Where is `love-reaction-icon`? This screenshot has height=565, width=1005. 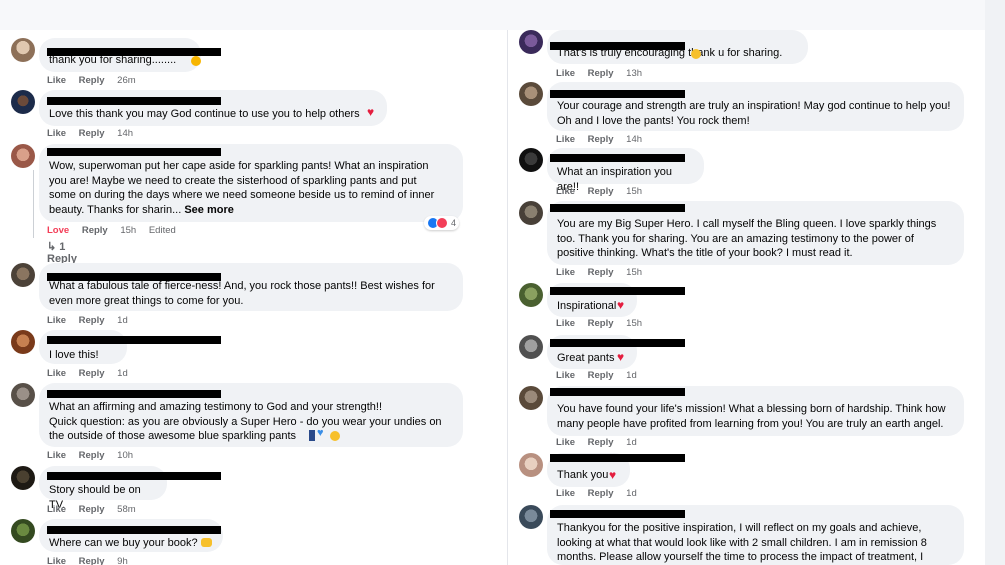
love-reaction-icon is located at coordinates (442, 223).